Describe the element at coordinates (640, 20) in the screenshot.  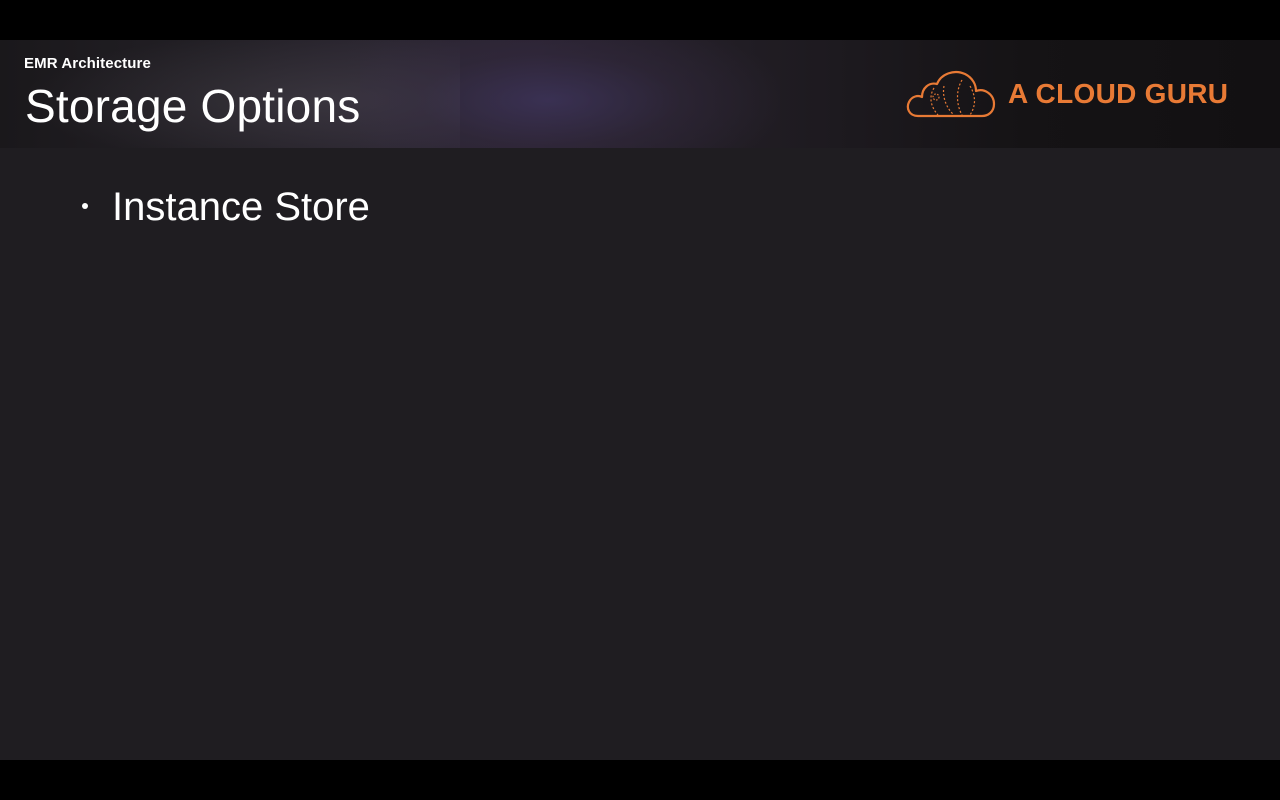
I see `letterbox-top` at that location.